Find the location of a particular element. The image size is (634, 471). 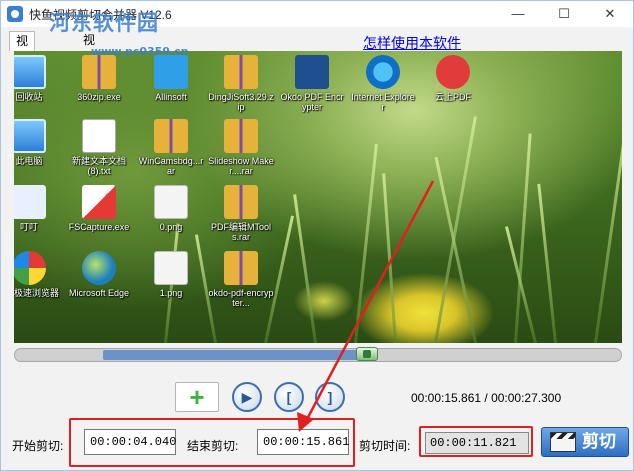

tab-video-cut: 视频剪切 is located at coordinates (22, 66).